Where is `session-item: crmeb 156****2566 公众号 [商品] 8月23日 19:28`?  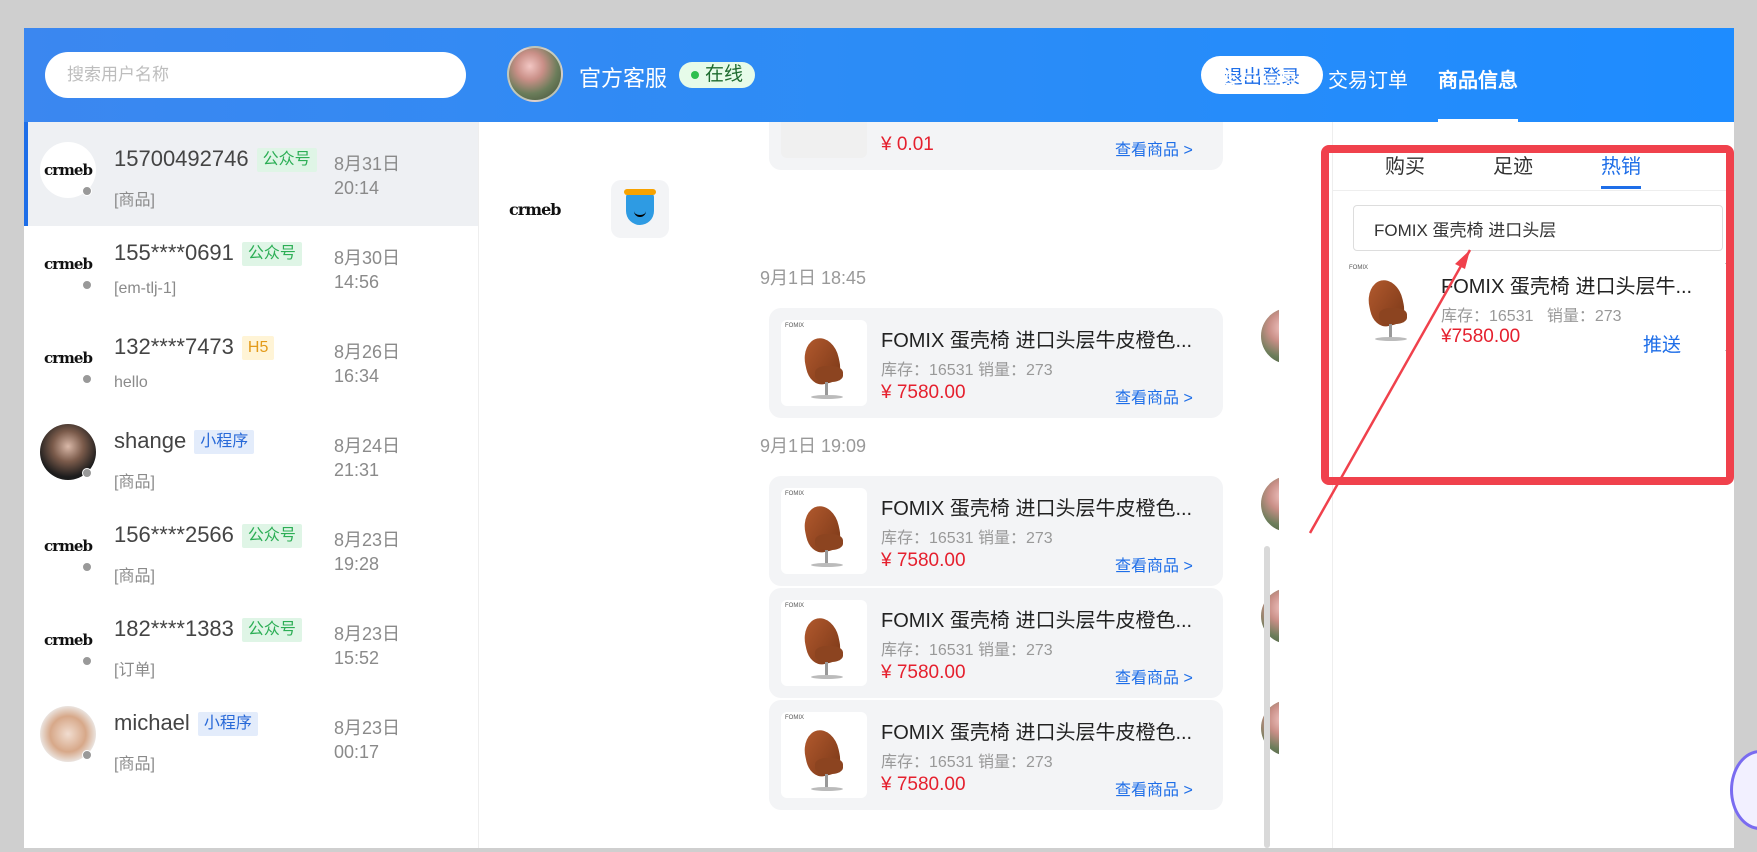 session-item: crmeb 156****2566 公众号 [商品] 8月23日 19:28 is located at coordinates (251, 550).